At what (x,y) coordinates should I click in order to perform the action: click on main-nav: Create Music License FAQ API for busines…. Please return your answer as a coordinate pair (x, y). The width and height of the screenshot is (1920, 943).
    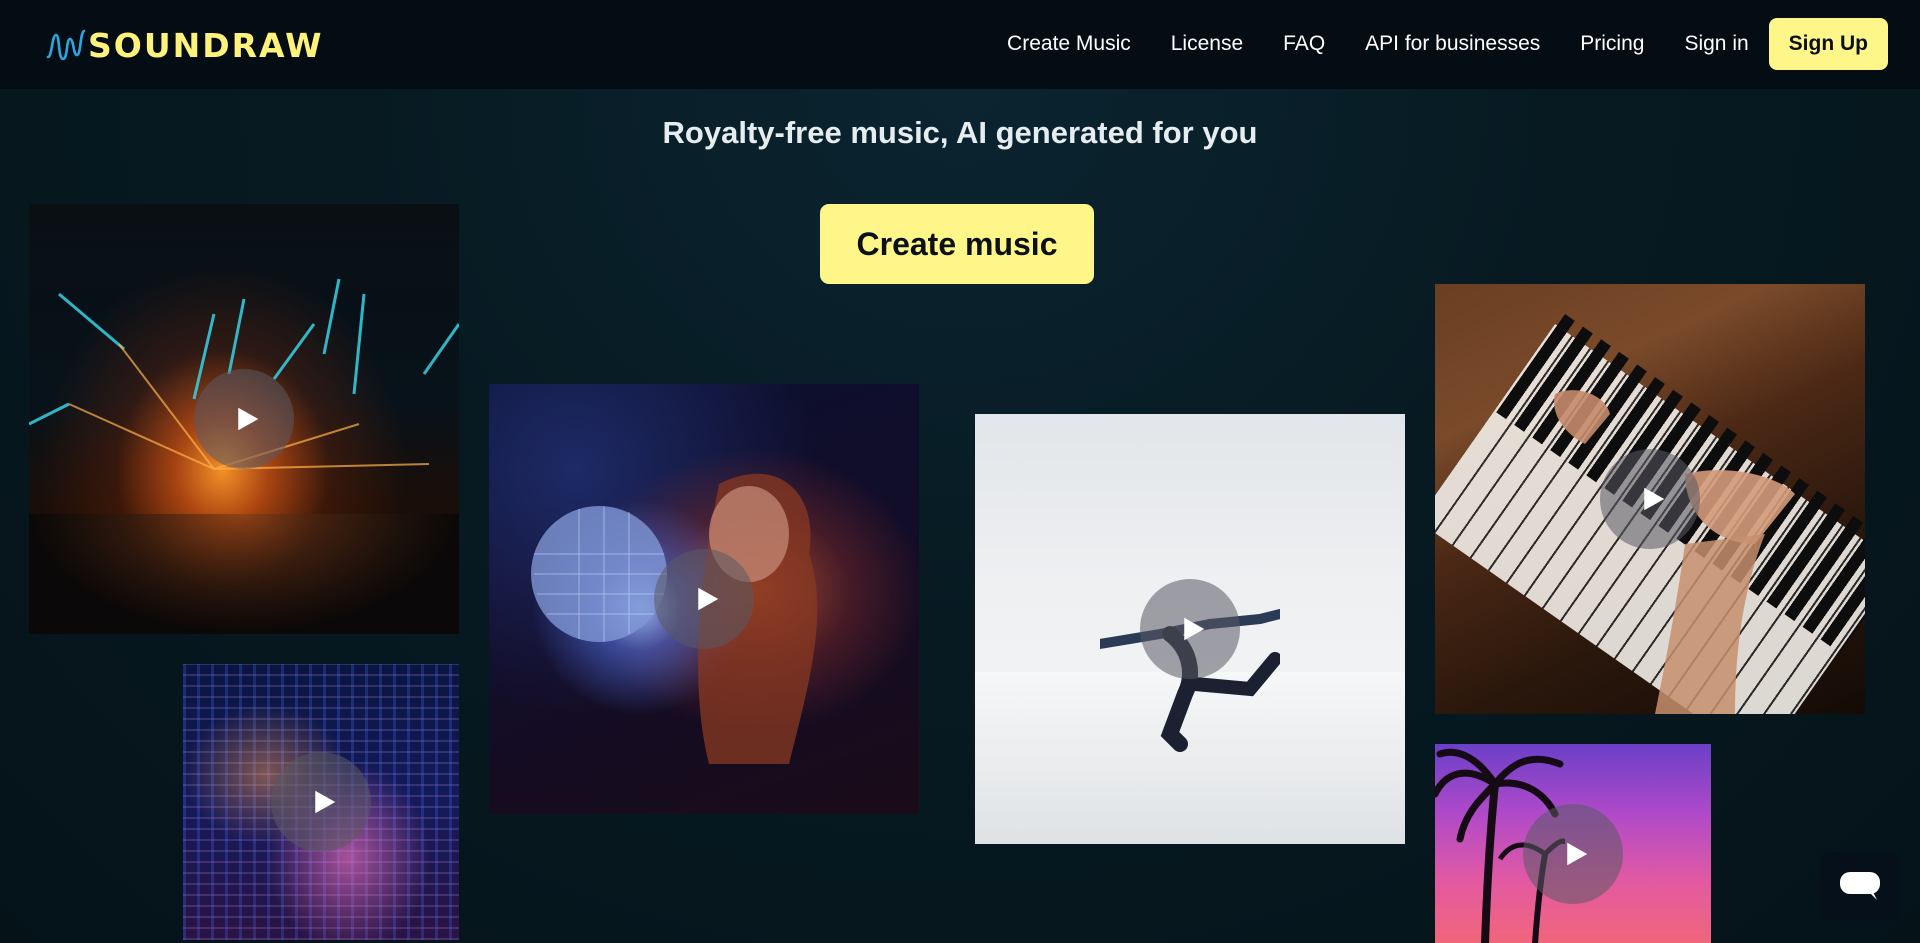
    Looking at the image, I should click on (1447, 44).